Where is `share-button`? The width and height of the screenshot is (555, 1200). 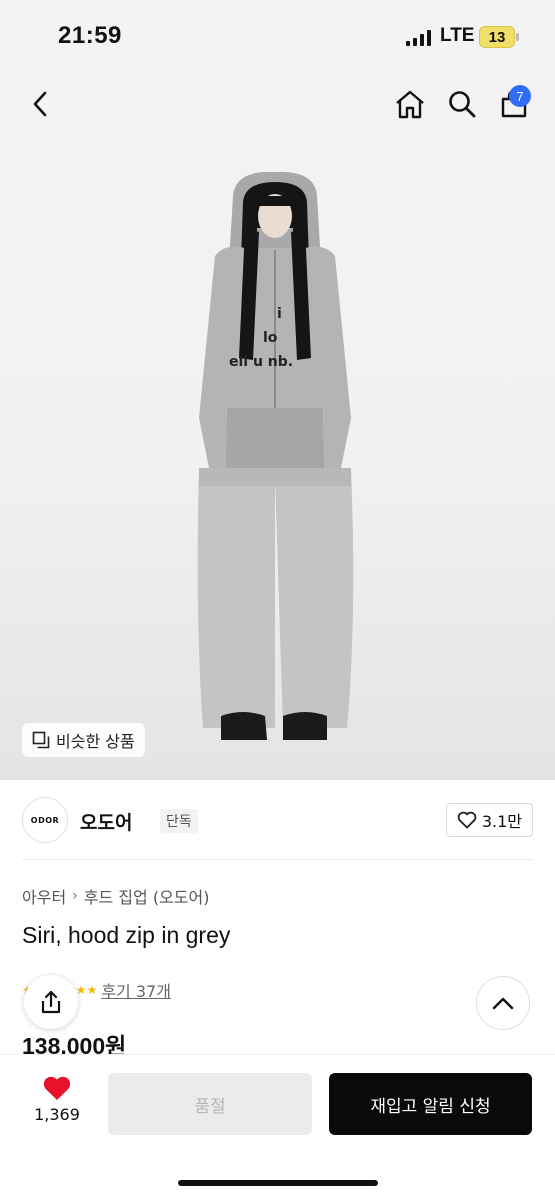 share-button is located at coordinates (51, 1002).